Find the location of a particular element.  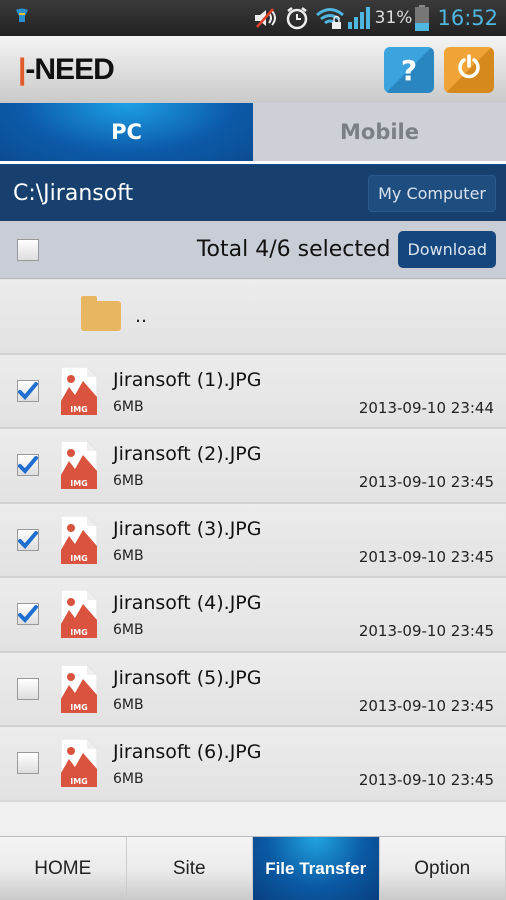

power-icon is located at coordinates (469, 70).